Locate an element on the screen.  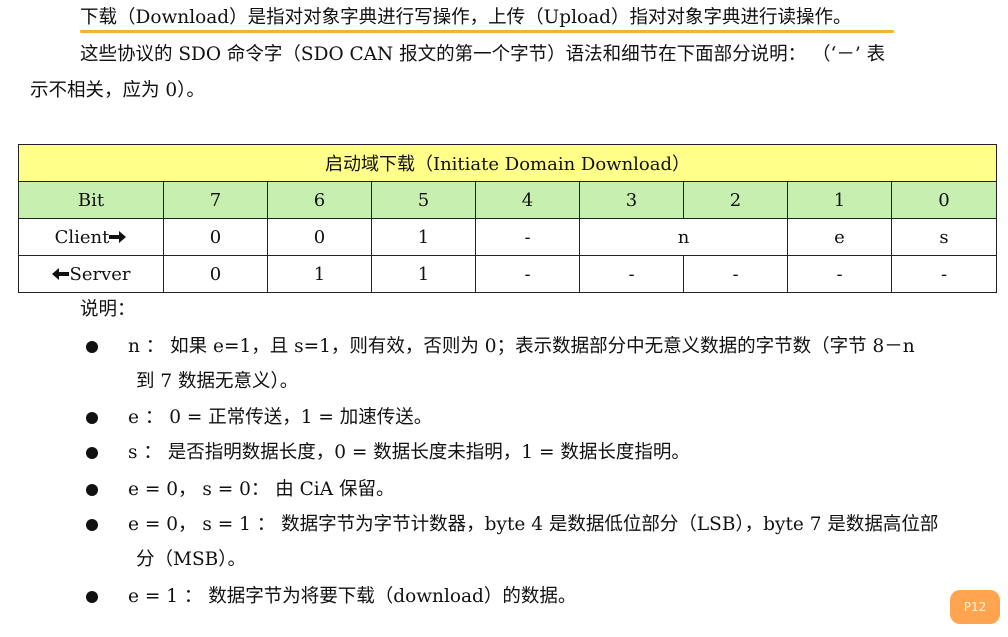
client-row-label: Client is located at coordinates (91, 237).